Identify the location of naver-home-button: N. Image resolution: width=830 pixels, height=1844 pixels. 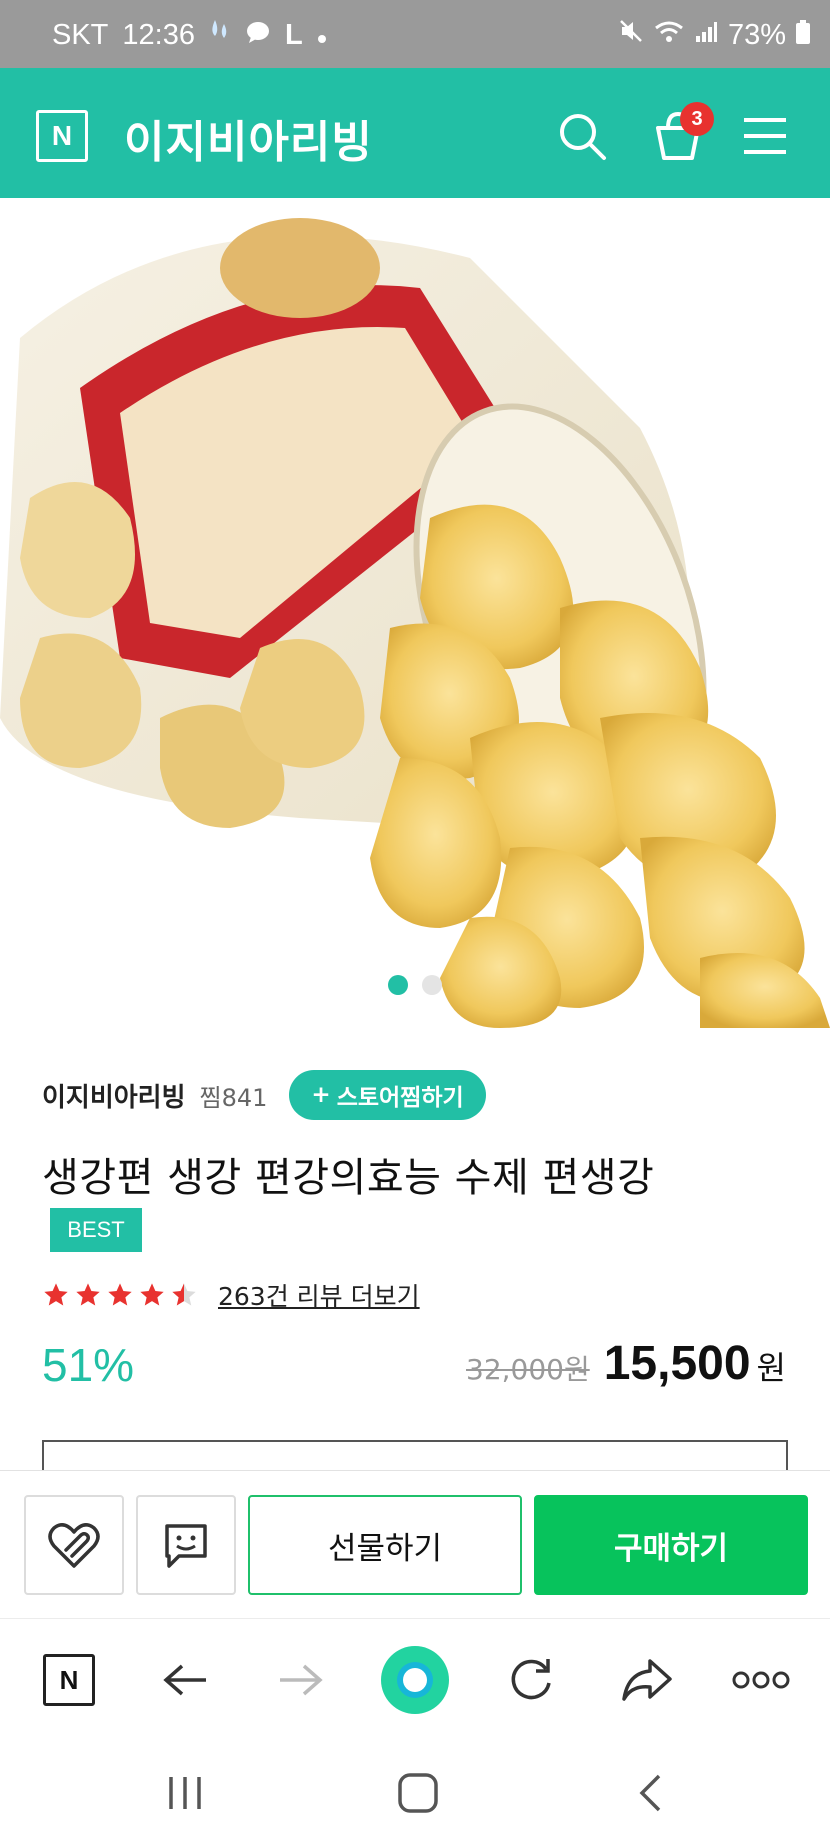
(69, 1680).